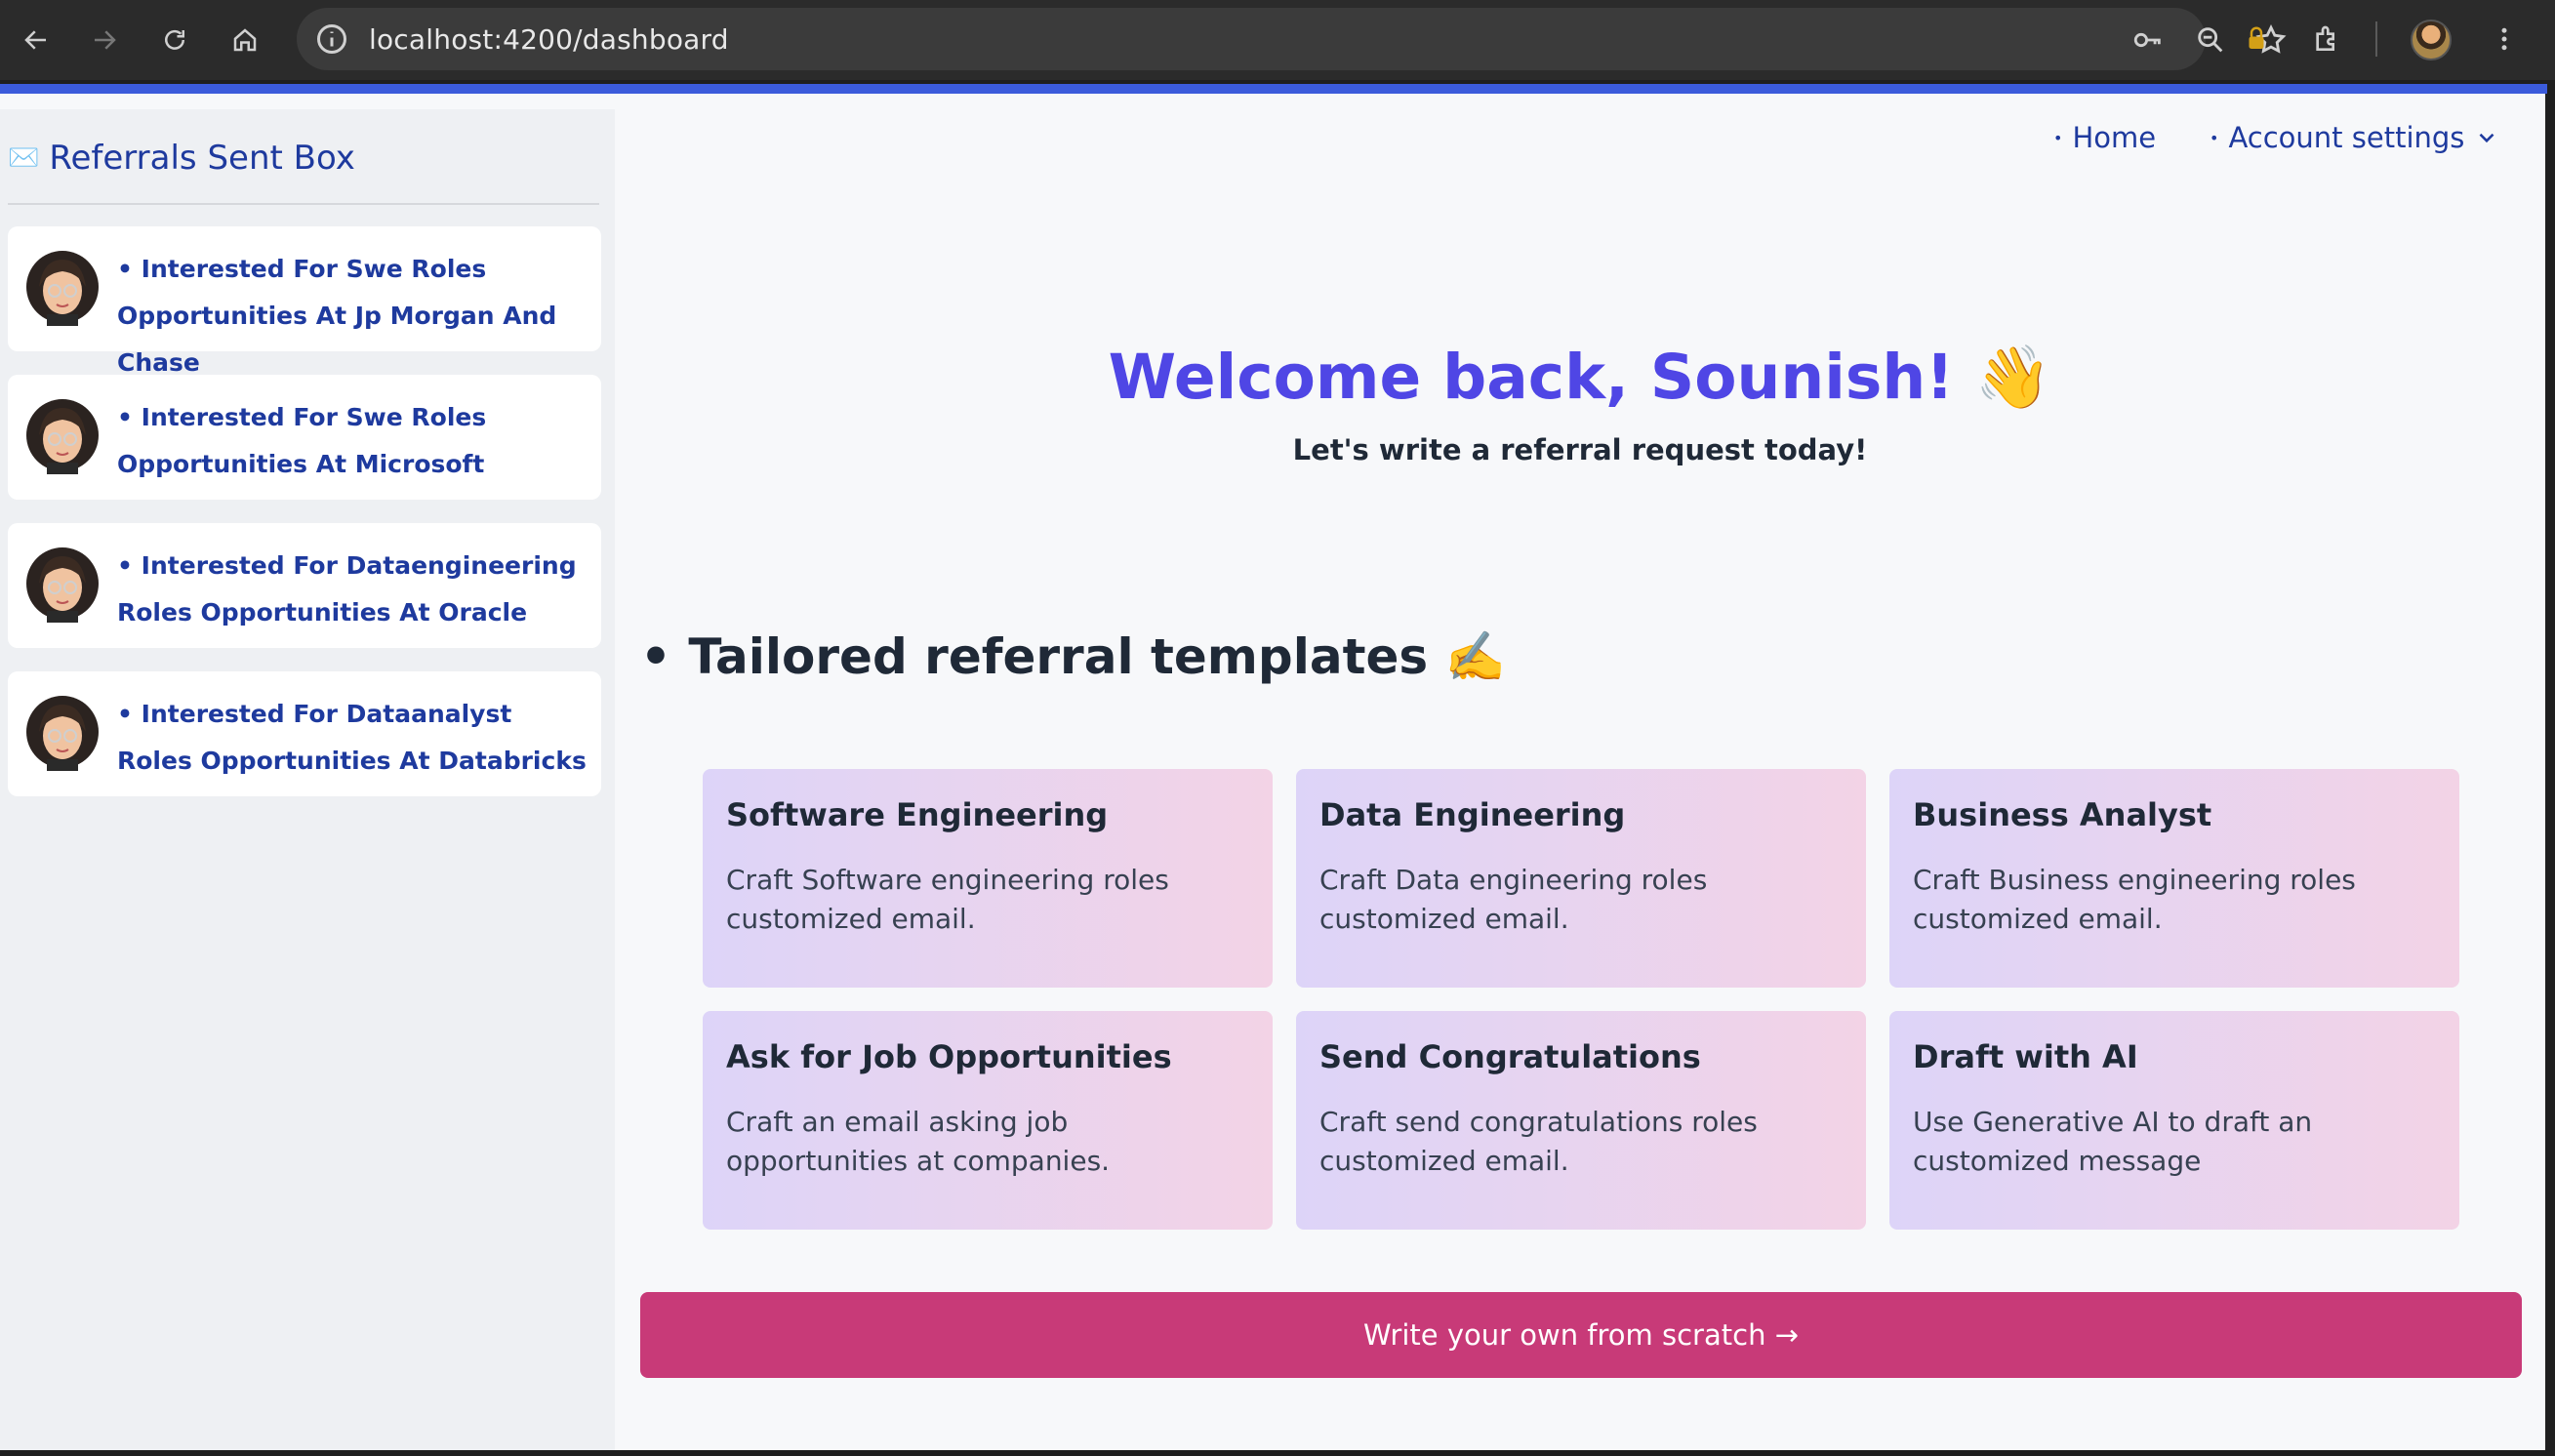  I want to click on arrow-right-icon, so click(105, 40).